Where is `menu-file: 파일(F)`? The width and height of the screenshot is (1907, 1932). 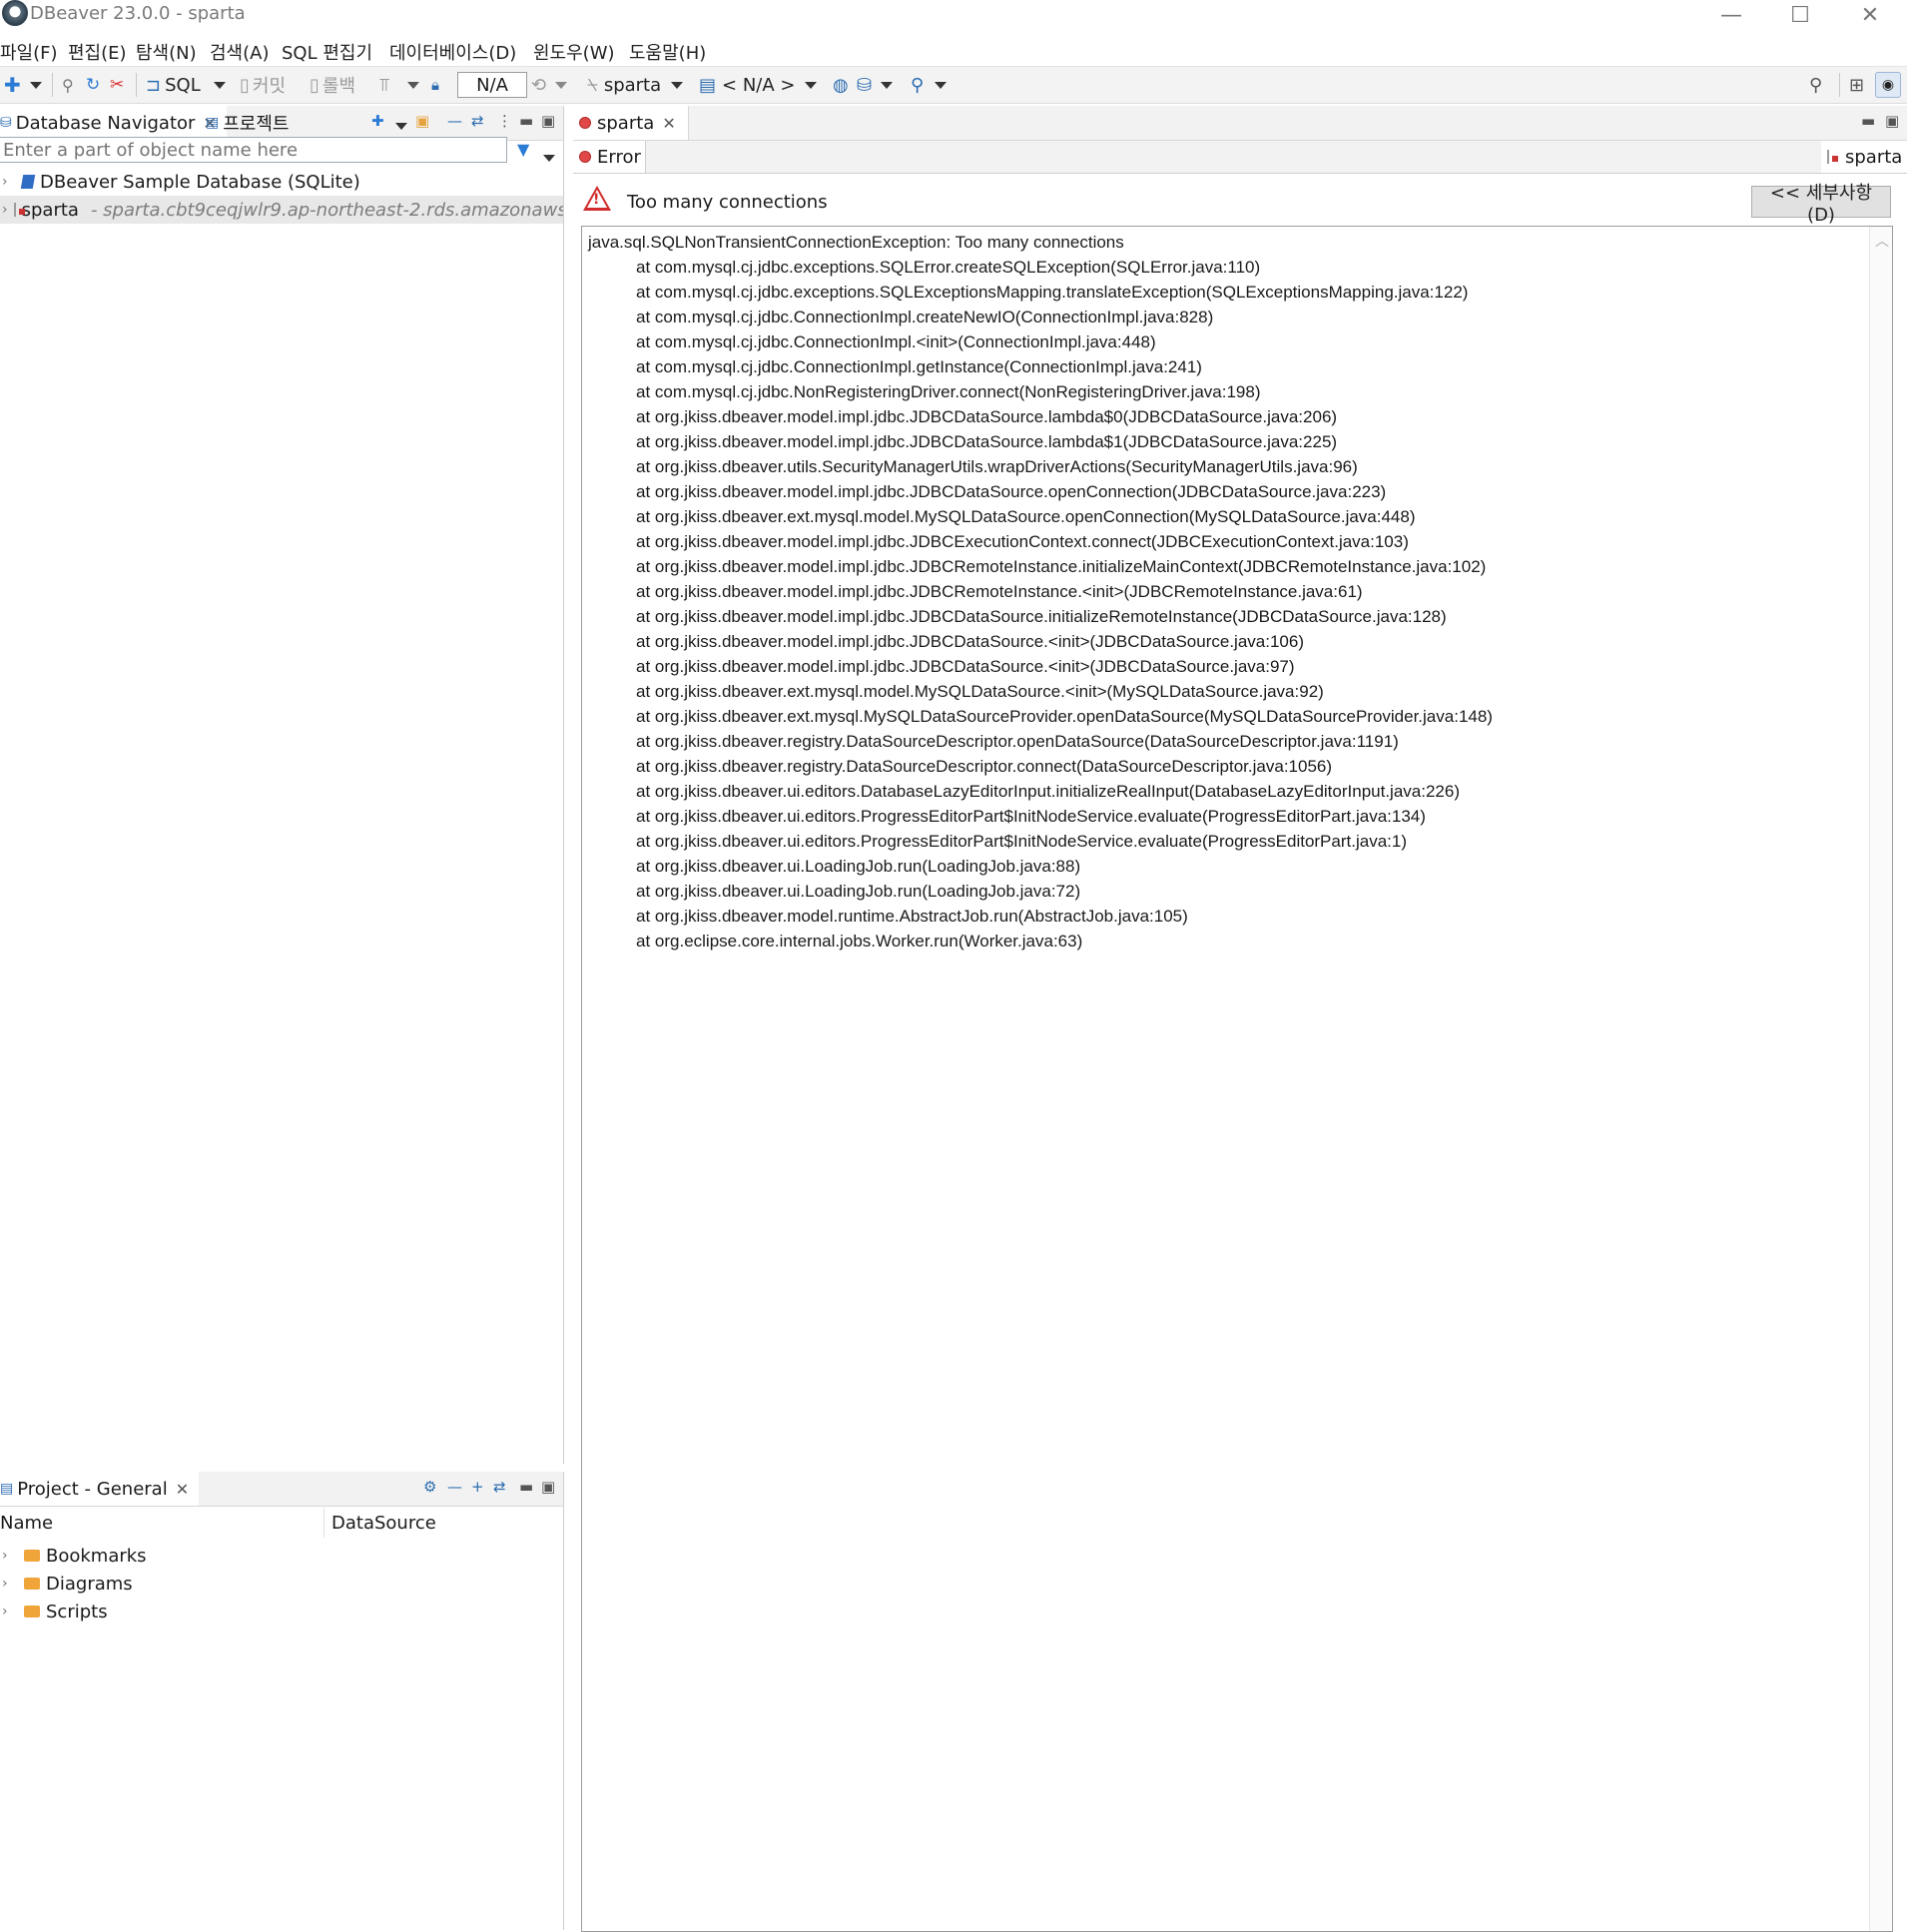
menu-file: 파일(F) is located at coordinates (29, 52).